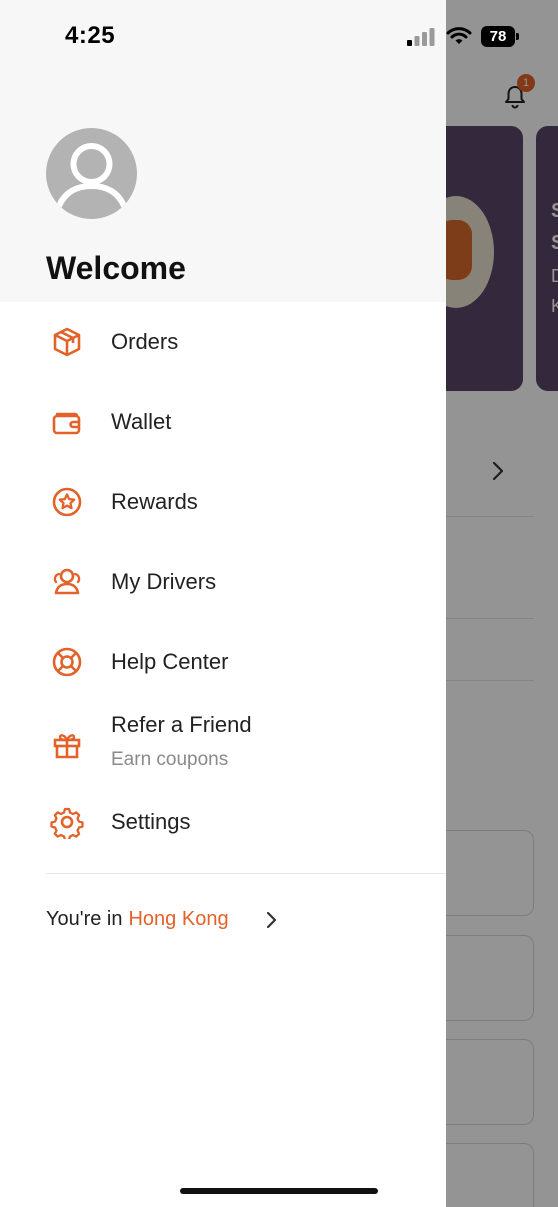 This screenshot has width=558, height=1207. I want to click on menu-item-my-drivers: My Drivers, so click(223, 582).